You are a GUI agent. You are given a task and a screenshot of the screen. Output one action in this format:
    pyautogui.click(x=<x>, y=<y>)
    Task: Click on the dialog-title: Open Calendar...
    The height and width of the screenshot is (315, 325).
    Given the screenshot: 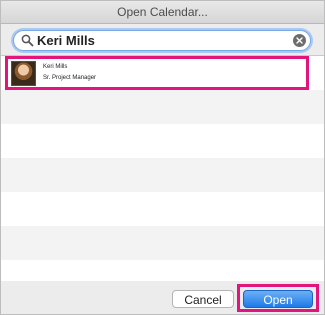 What is the action you would take?
    pyautogui.click(x=162, y=12)
    